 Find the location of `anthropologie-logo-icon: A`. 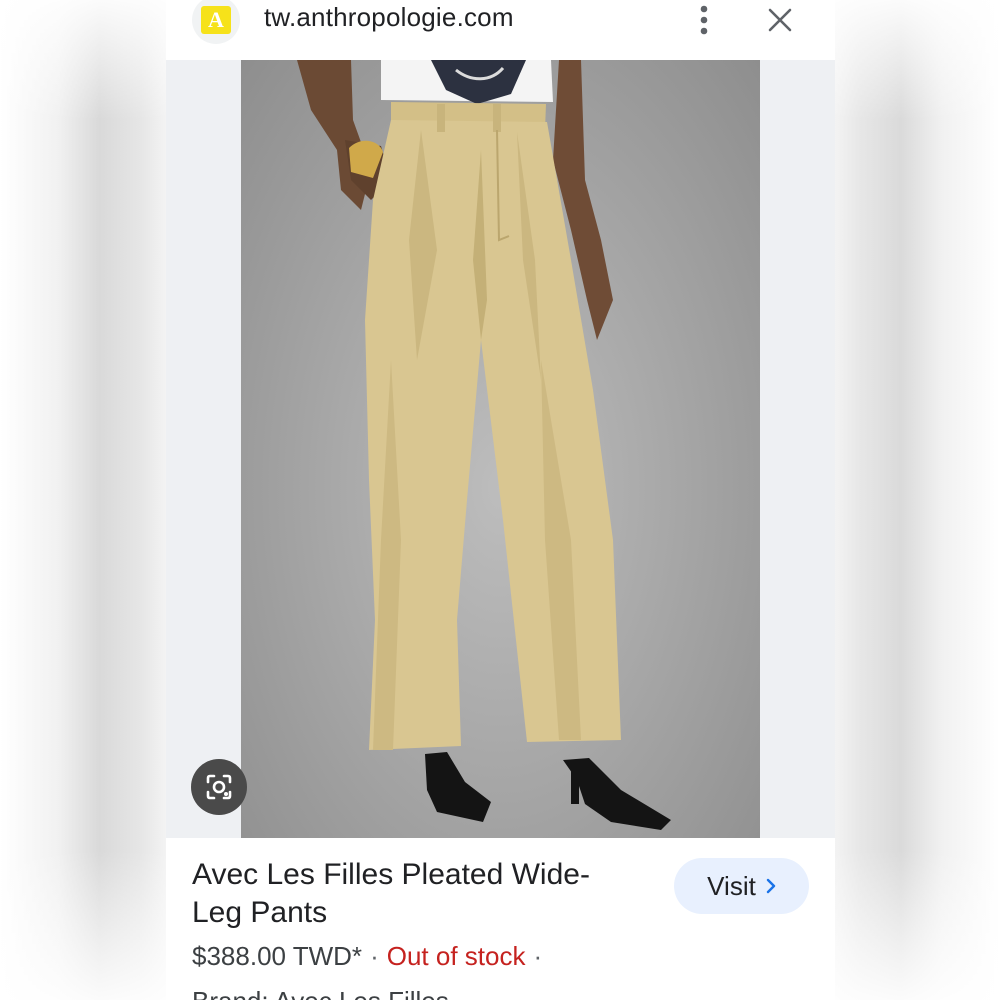

anthropologie-logo-icon: A is located at coordinates (216, 20).